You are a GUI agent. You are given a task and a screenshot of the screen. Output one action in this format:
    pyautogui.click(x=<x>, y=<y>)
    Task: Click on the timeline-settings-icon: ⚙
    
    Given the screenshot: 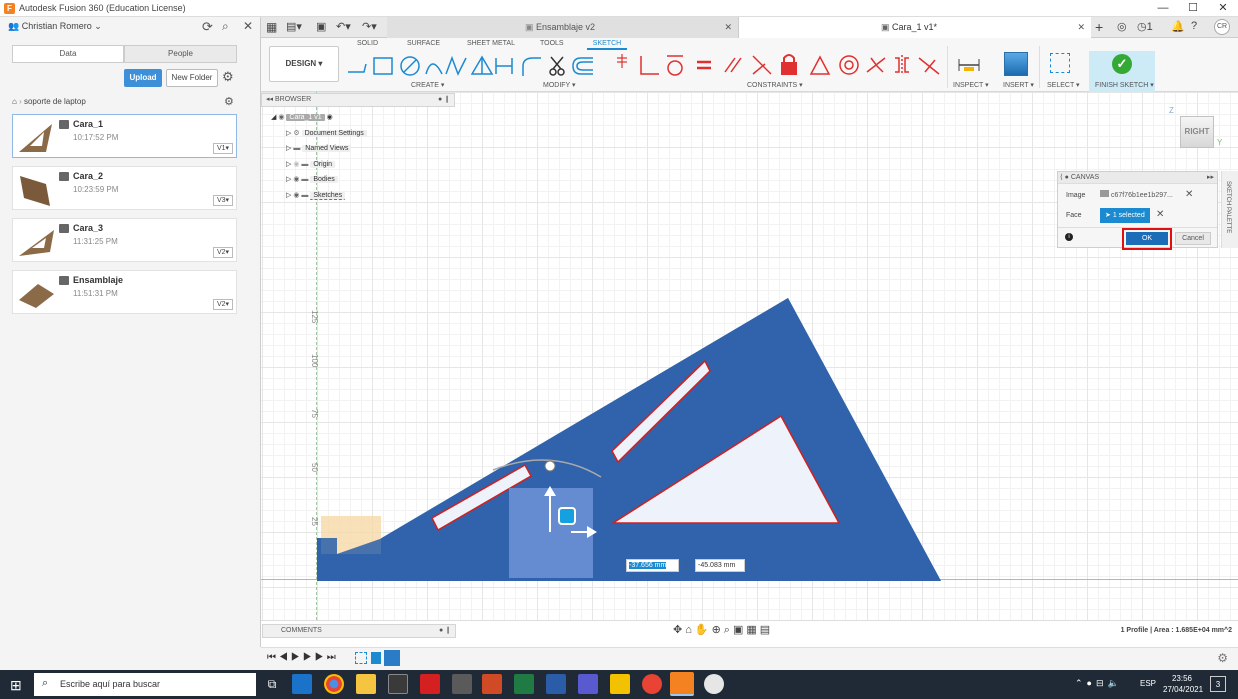 What is the action you would take?
    pyautogui.click(x=1222, y=658)
    